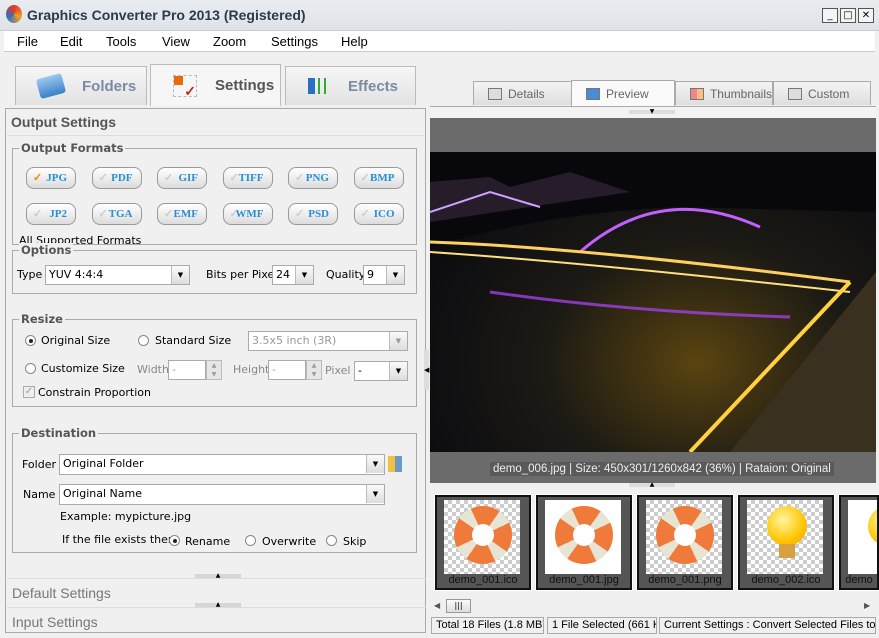 This screenshot has height=638, width=879. I want to click on tab-label: Settings, so click(245, 85).